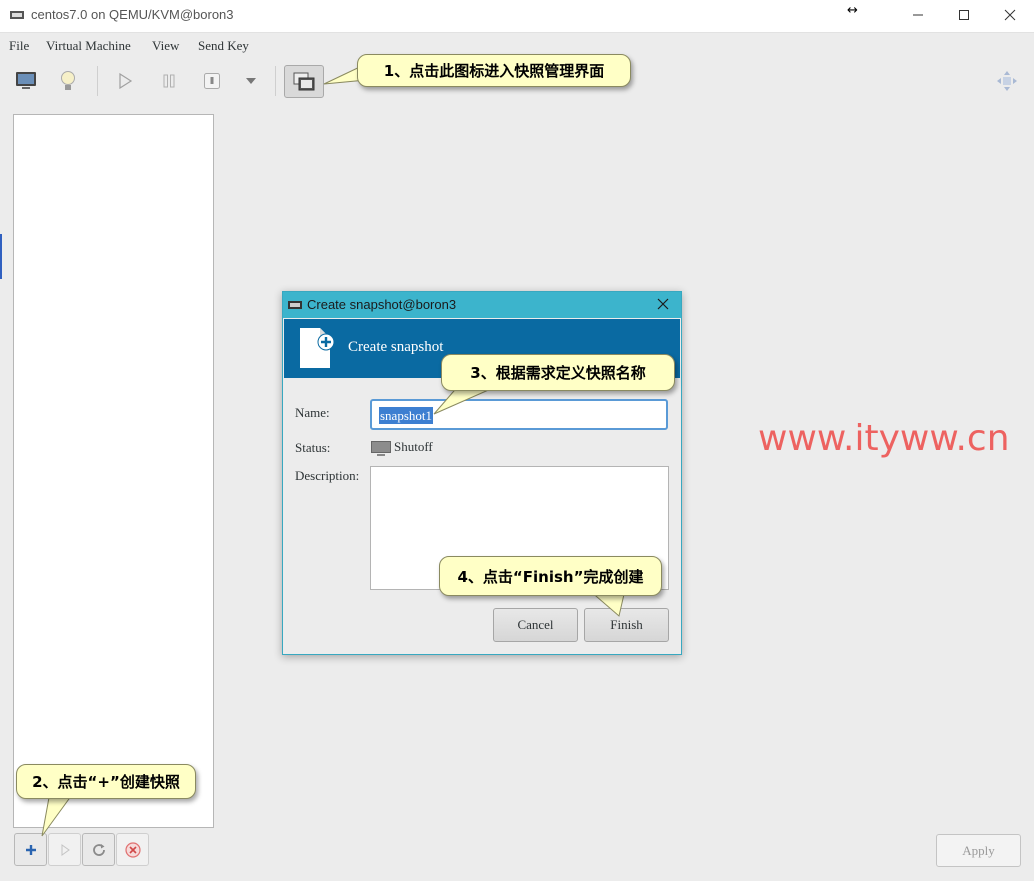 Image resolution: width=1034 pixels, height=881 pixels. Describe the element at coordinates (327, 475) in the screenshot. I see `description-label: Description:` at that location.